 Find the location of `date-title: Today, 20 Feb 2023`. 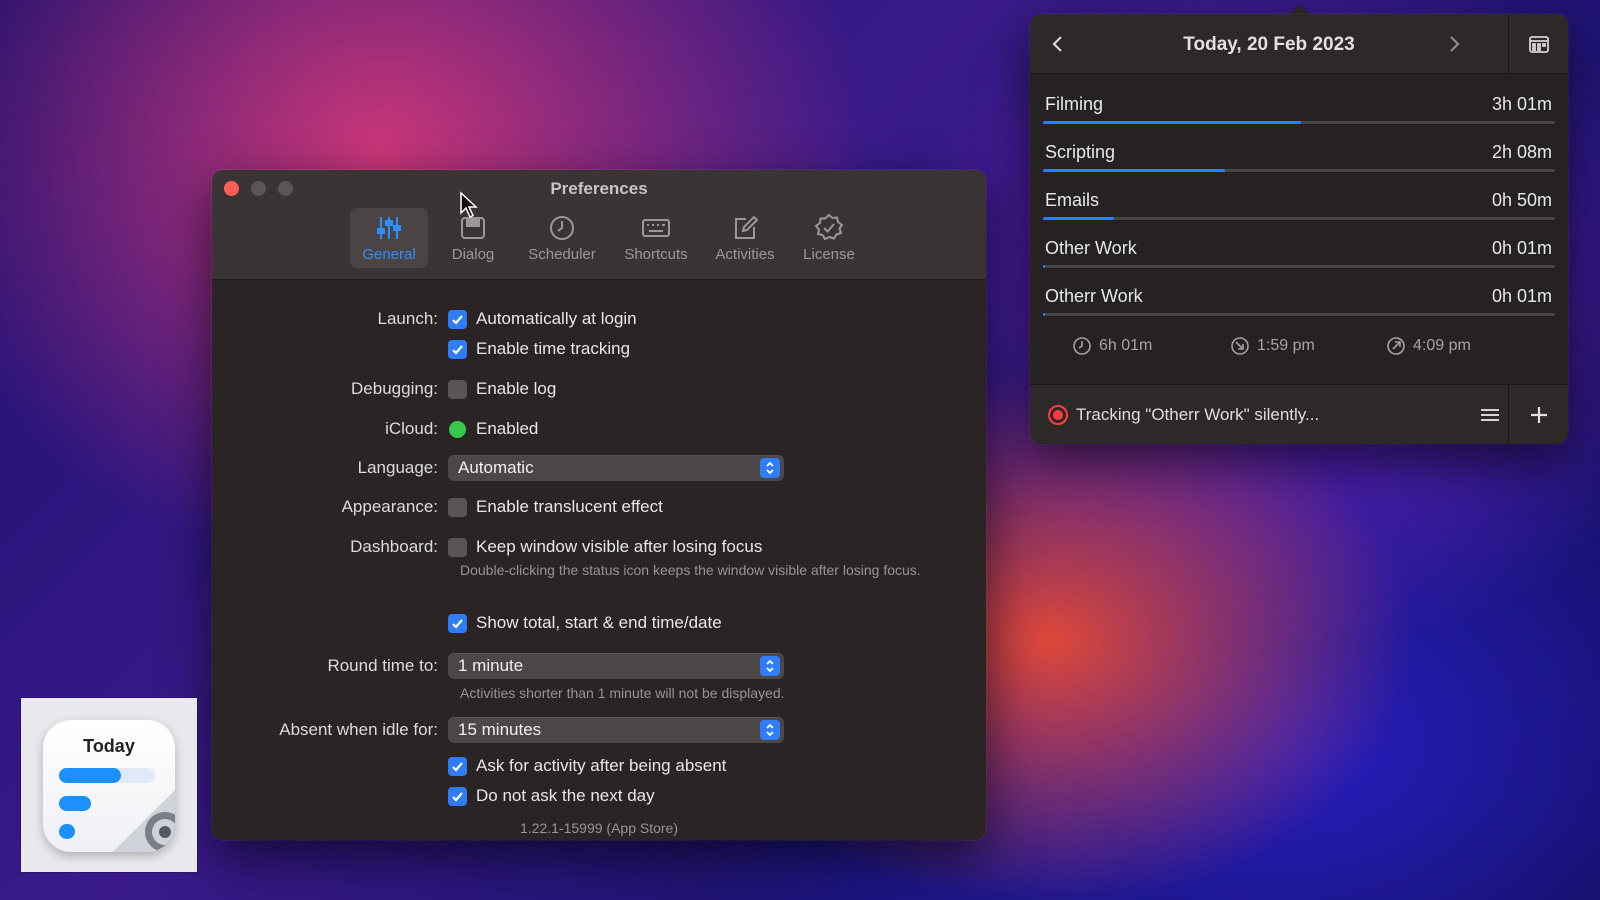

date-title: Today, 20 Feb 2023 is located at coordinates (1269, 44).